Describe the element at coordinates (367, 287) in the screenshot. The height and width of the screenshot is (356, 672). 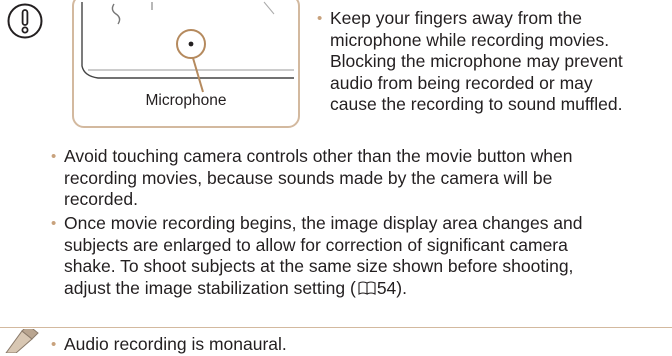
I see `book-icon` at that location.